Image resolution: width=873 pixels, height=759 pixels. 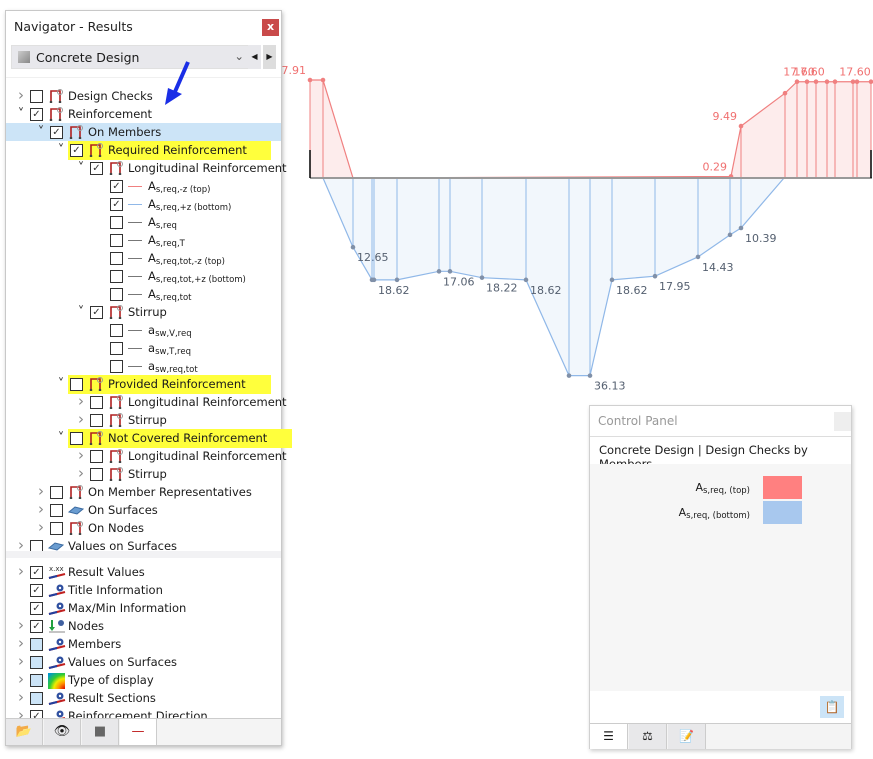 I want to click on close-button, so click(x=842, y=421).